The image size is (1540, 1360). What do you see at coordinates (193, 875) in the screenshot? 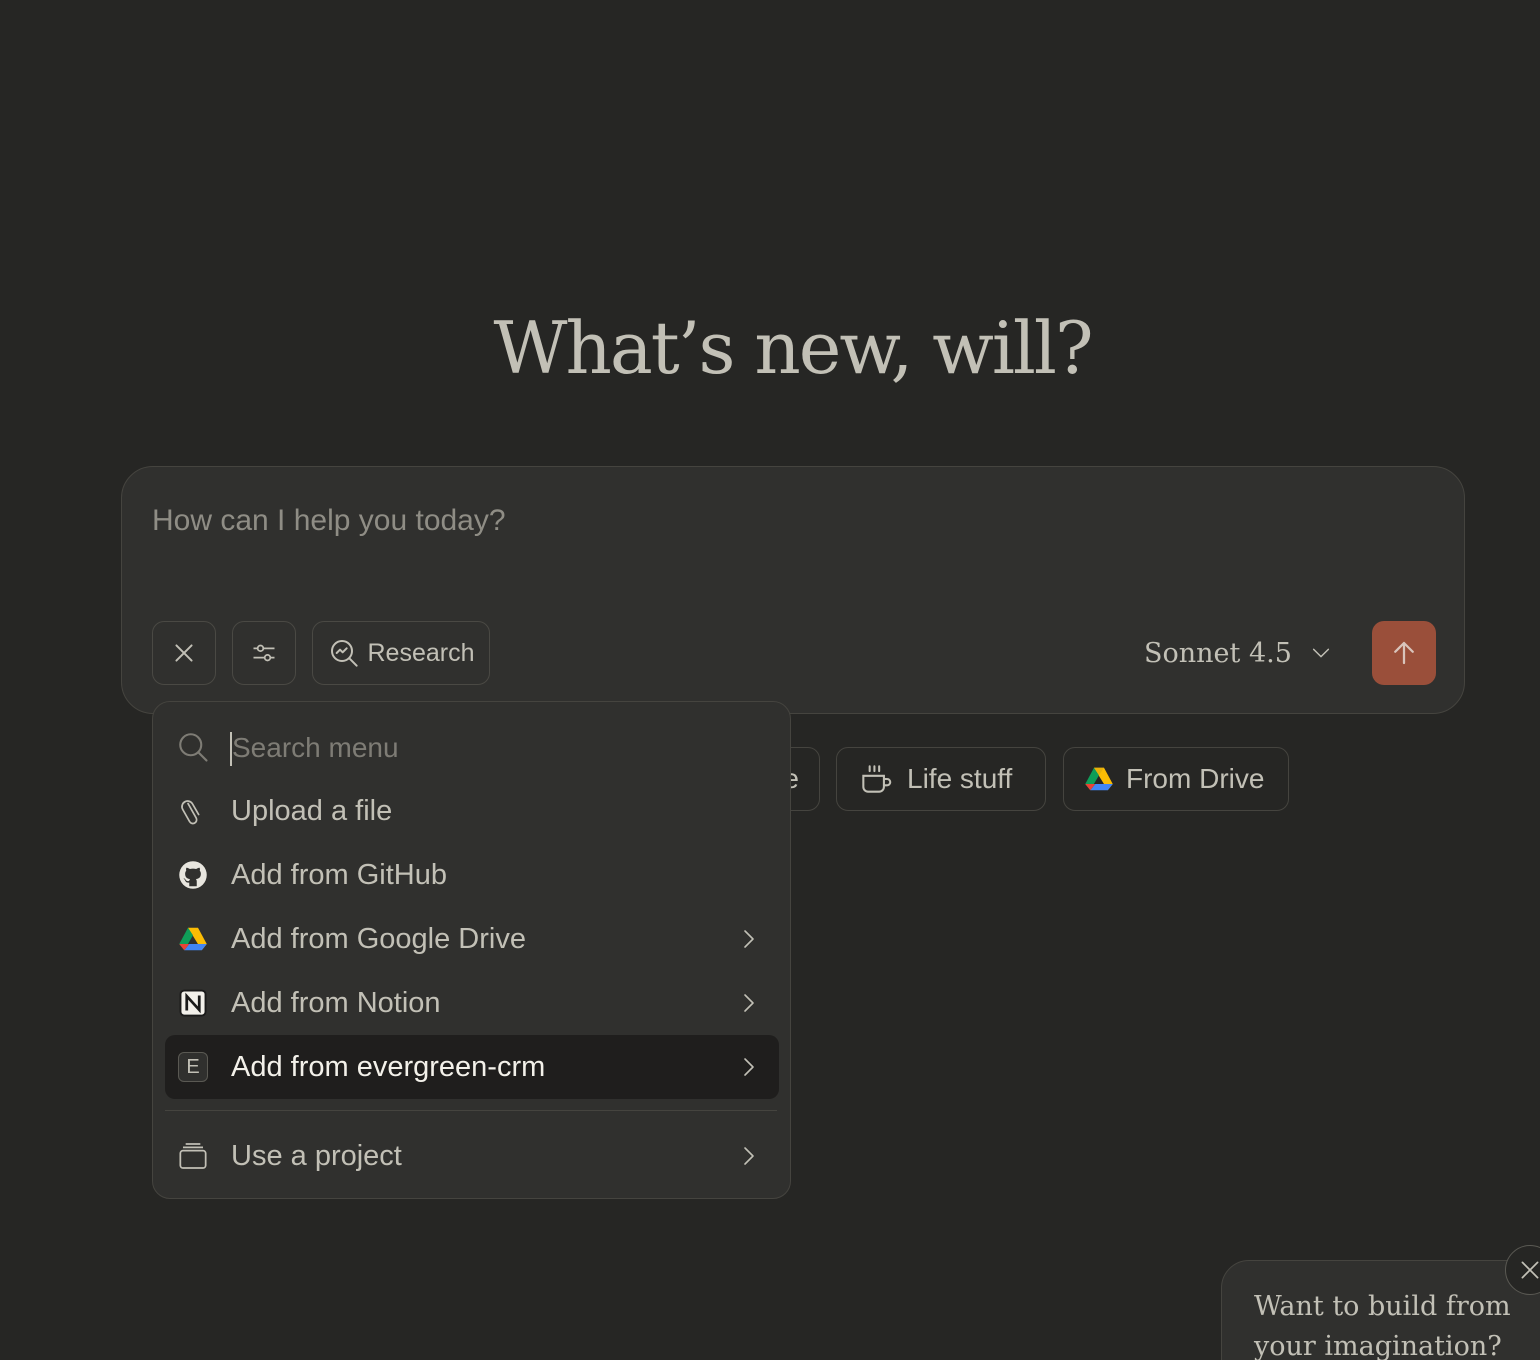
I see `github-icon` at bounding box center [193, 875].